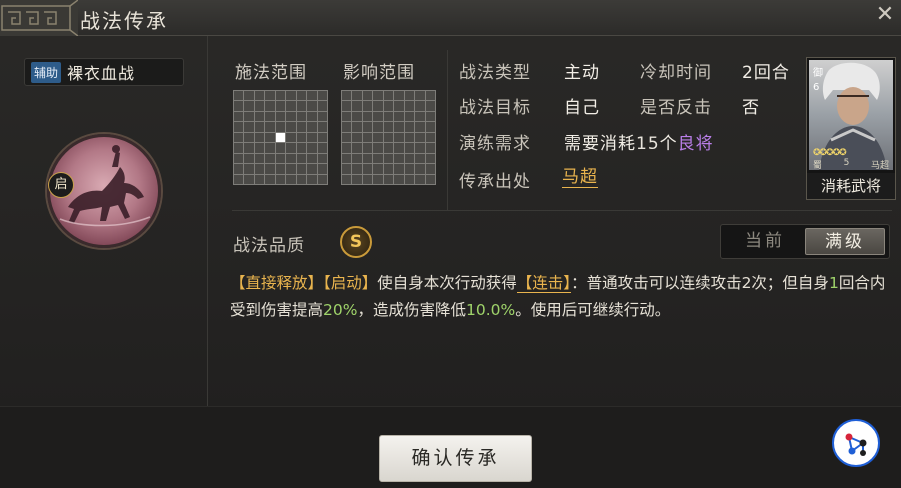 This screenshot has height=488, width=901. Describe the element at coordinates (765, 241) in the screenshot. I see `toggle-current-level: 当前` at that location.